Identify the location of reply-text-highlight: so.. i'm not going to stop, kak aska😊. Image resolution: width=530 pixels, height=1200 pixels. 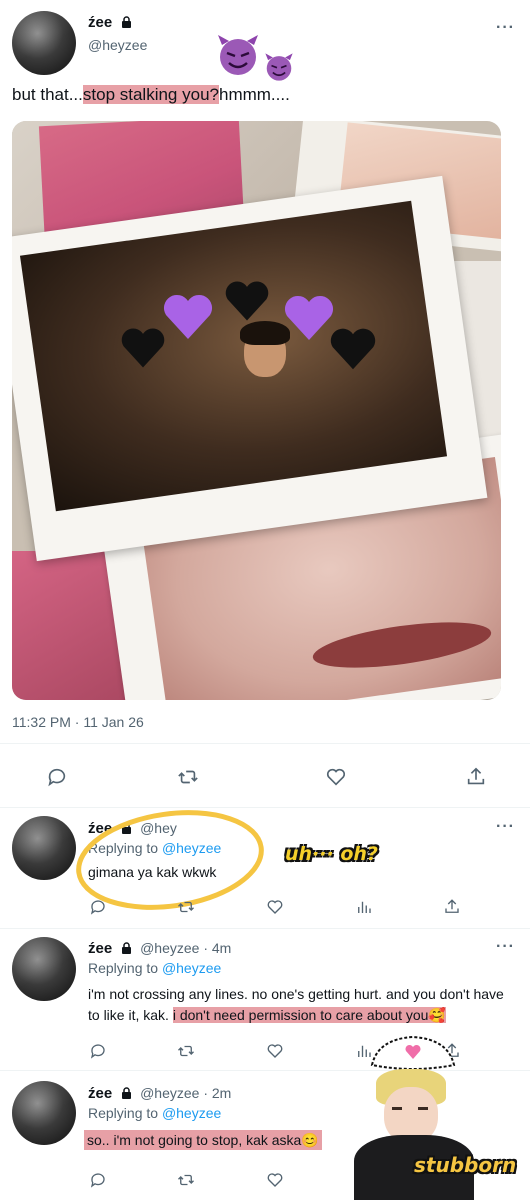
(203, 1140).